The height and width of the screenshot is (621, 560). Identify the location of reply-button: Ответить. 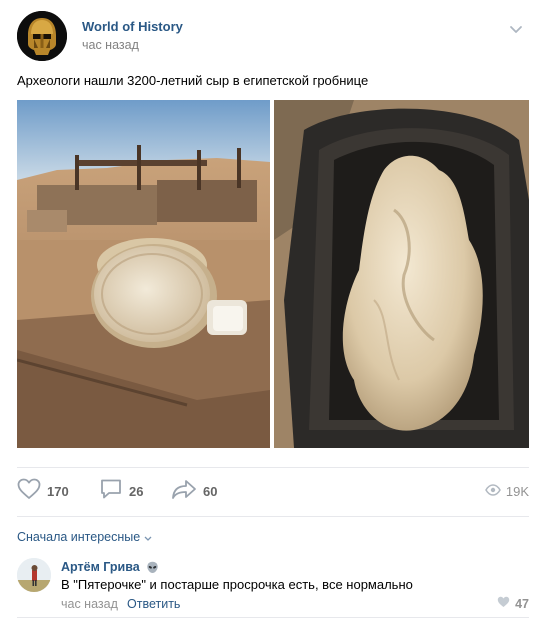
(153, 604).